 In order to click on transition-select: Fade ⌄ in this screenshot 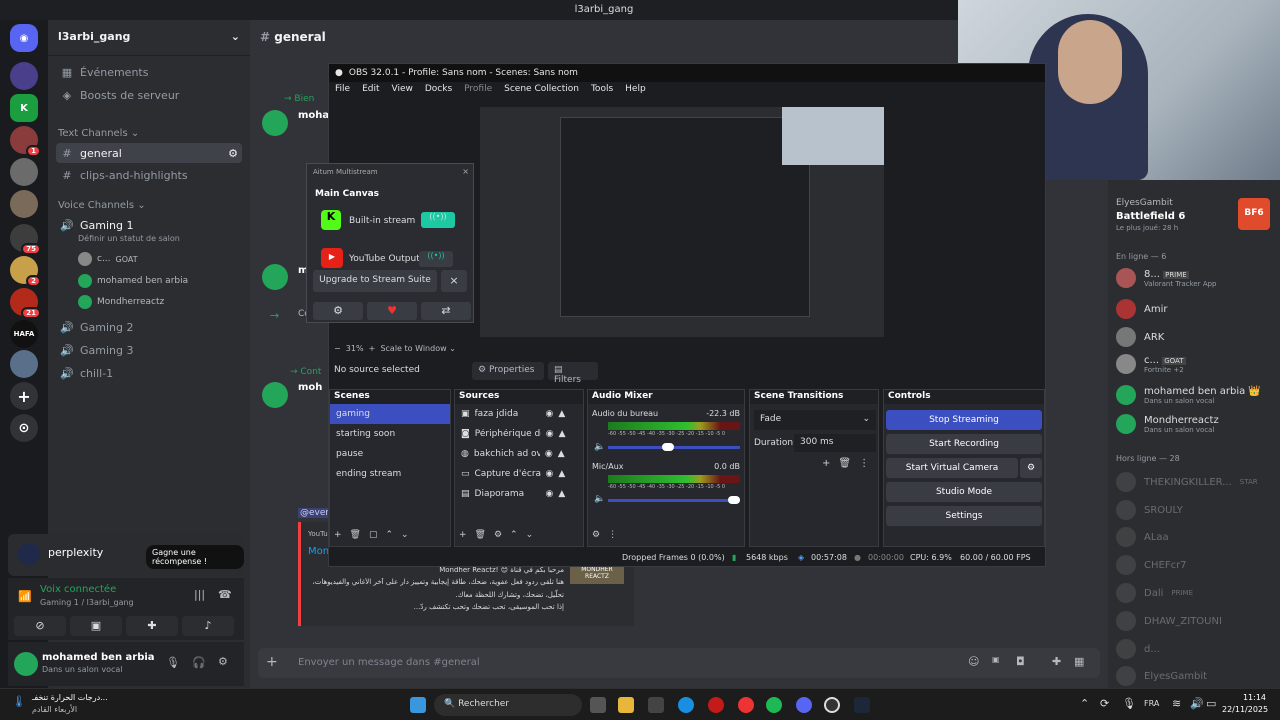, I will do `click(815, 420)`.